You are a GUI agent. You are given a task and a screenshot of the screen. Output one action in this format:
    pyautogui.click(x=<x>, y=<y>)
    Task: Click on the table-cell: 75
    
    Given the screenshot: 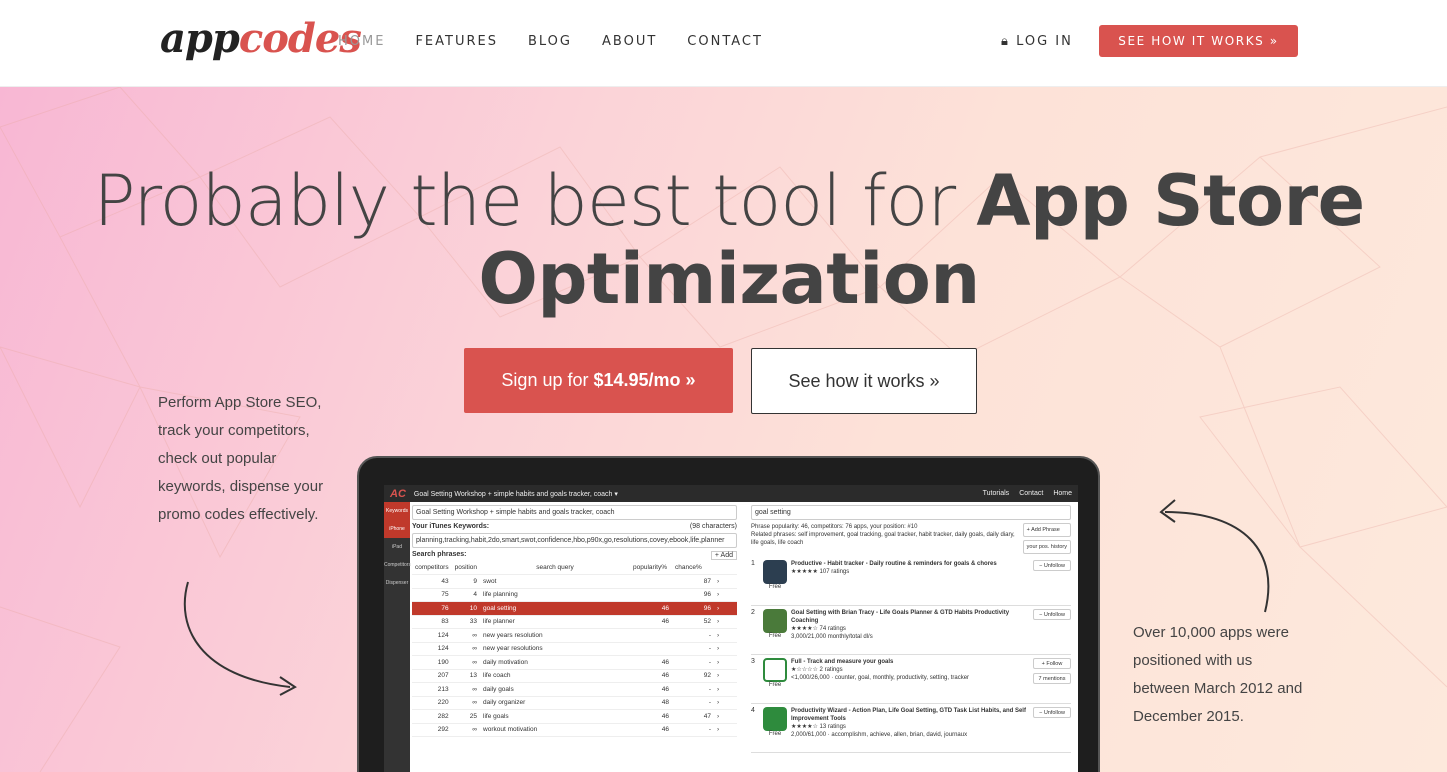 What is the action you would take?
    pyautogui.click(x=432, y=595)
    